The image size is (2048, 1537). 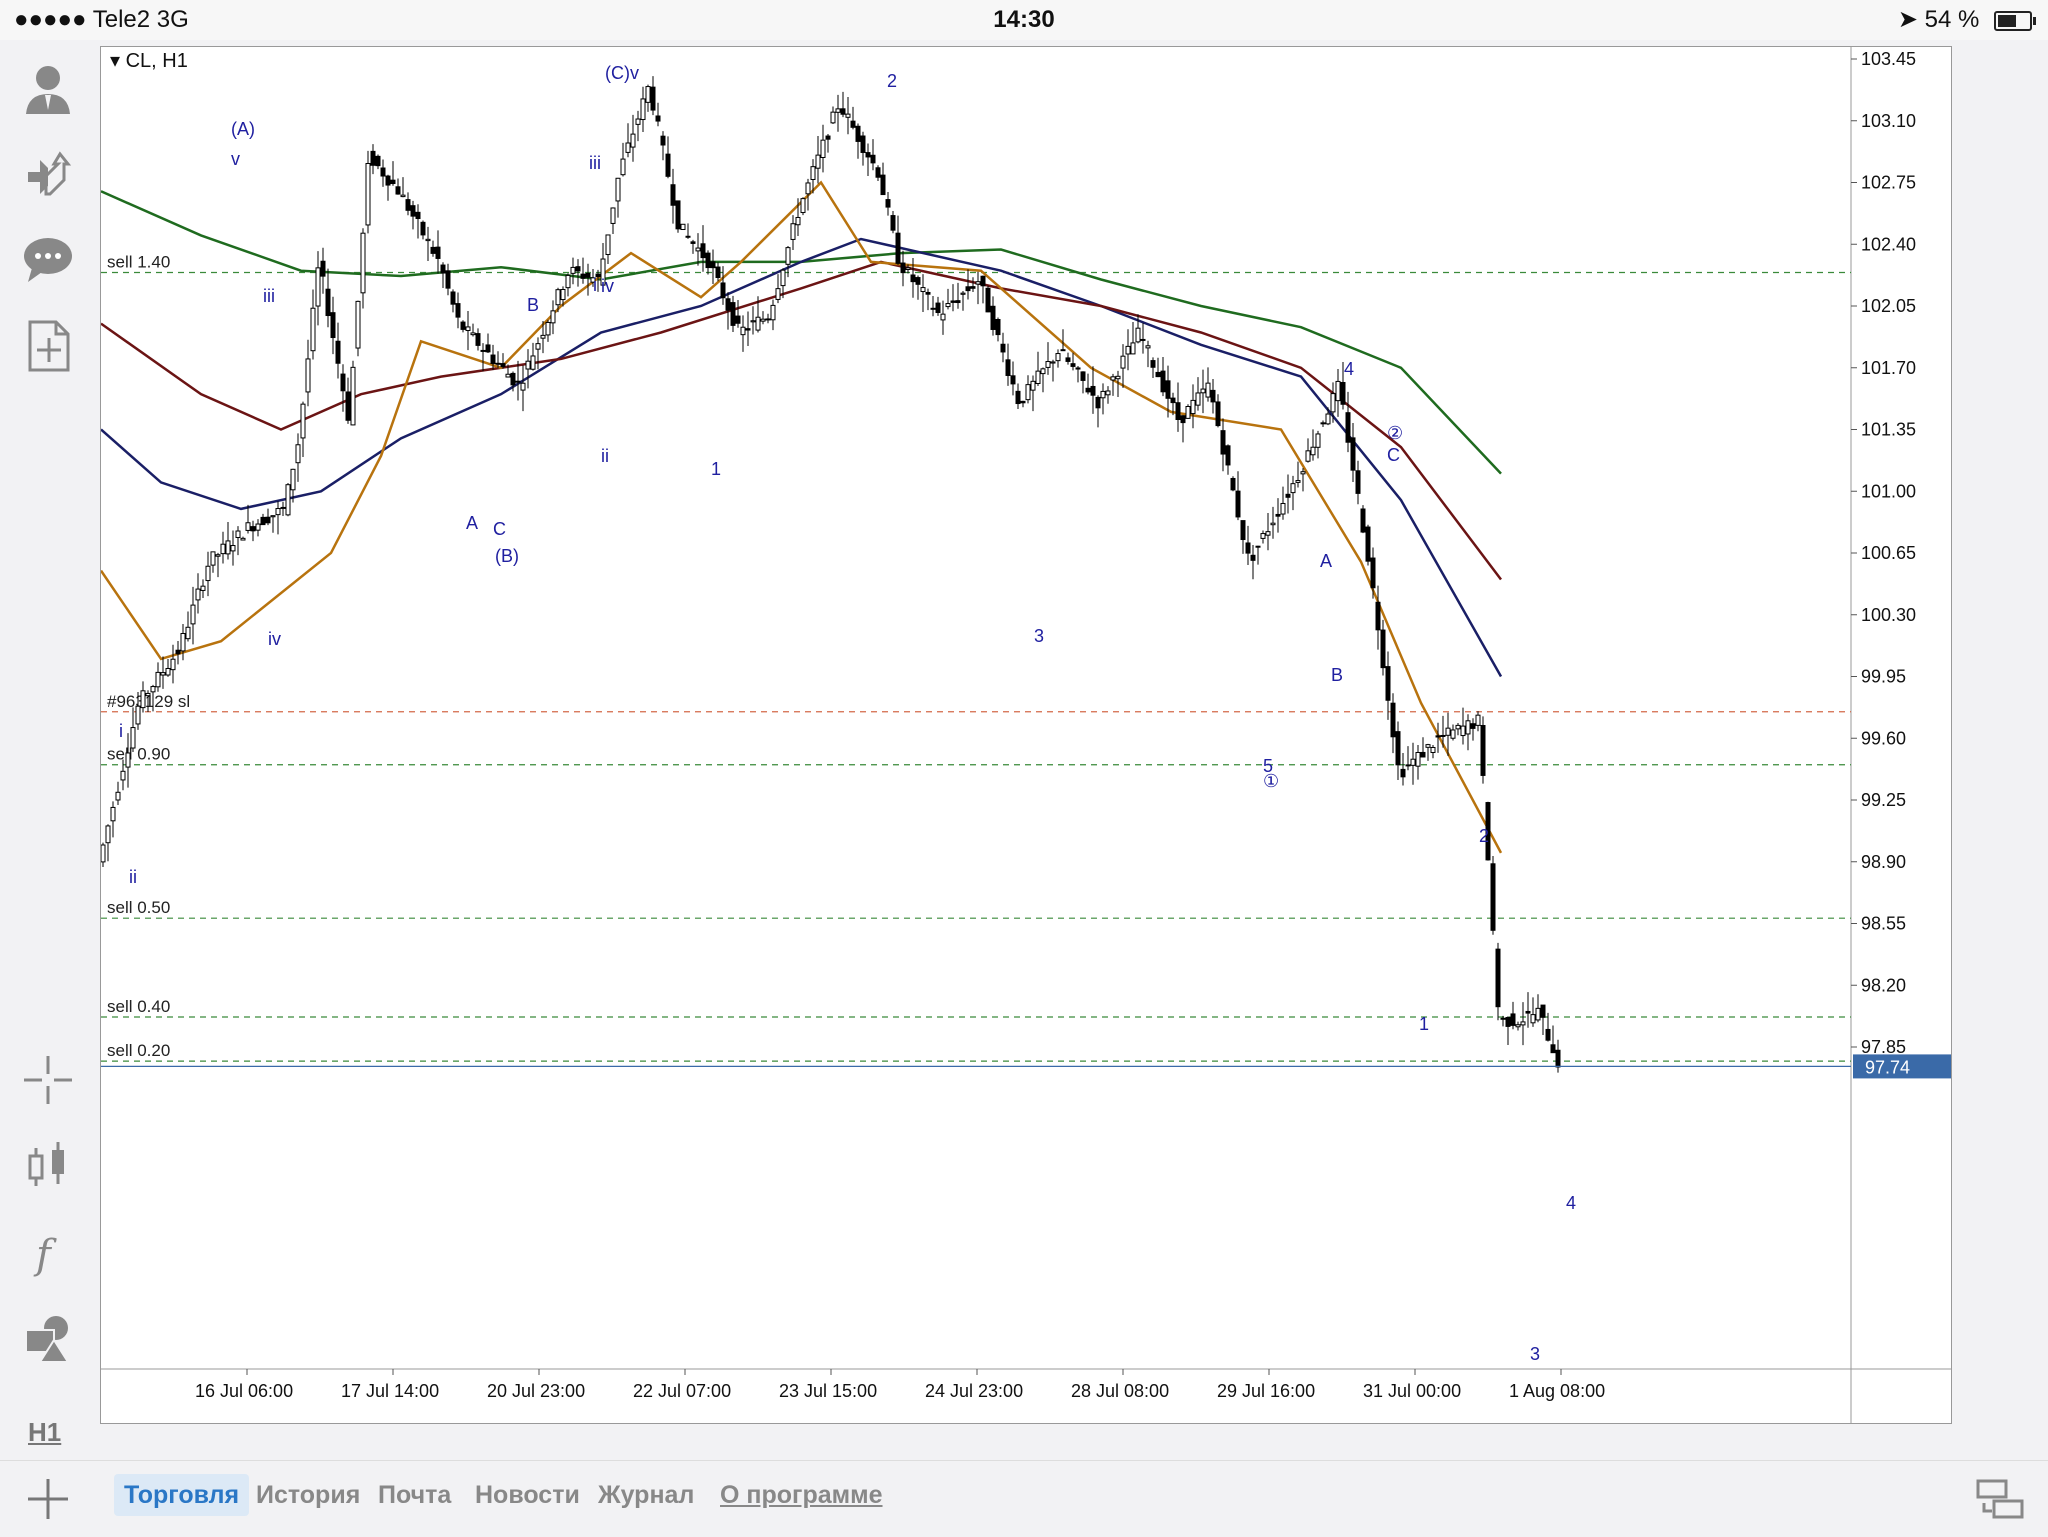 What do you see at coordinates (48, 88) in the screenshot?
I see `account-icon` at bounding box center [48, 88].